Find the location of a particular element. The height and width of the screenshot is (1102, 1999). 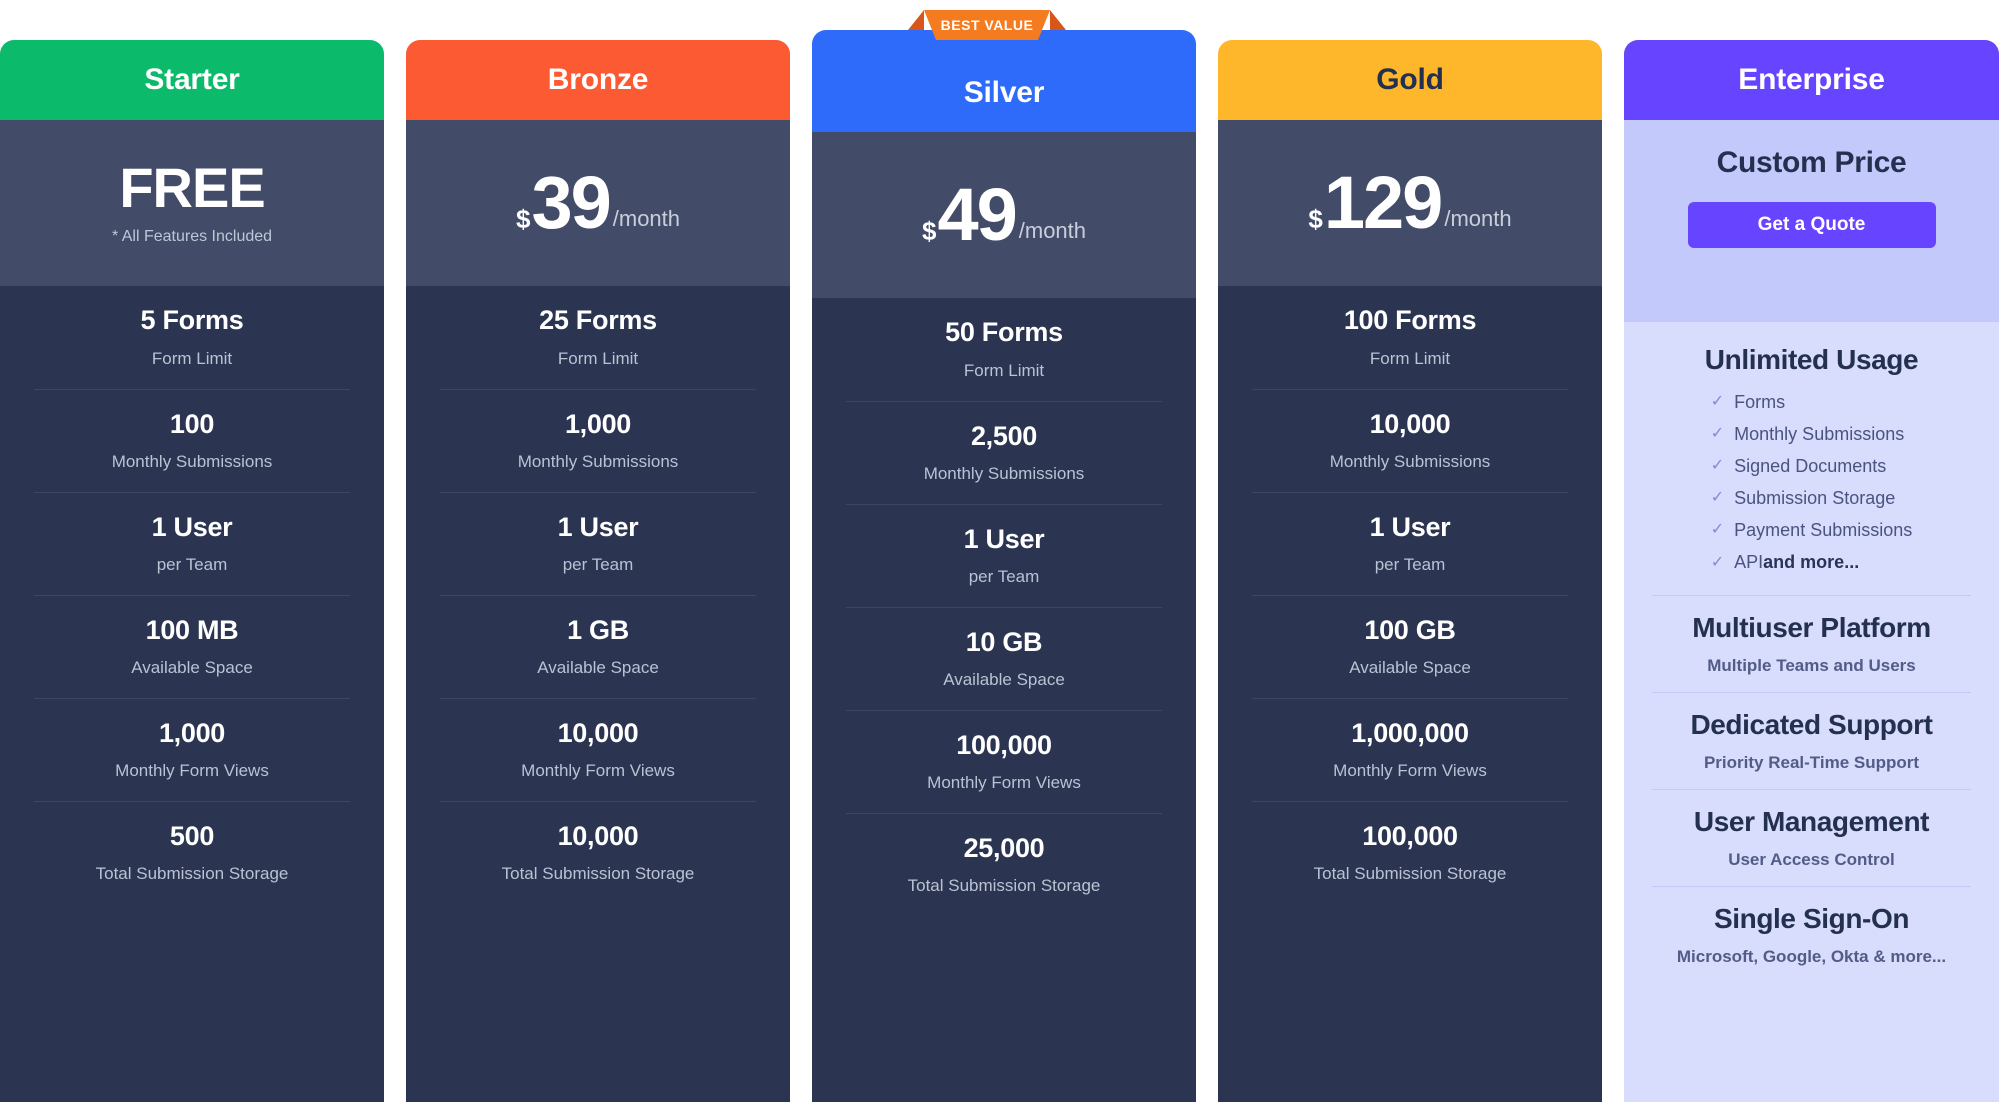

price-amount: FREE is located at coordinates (192, 187).